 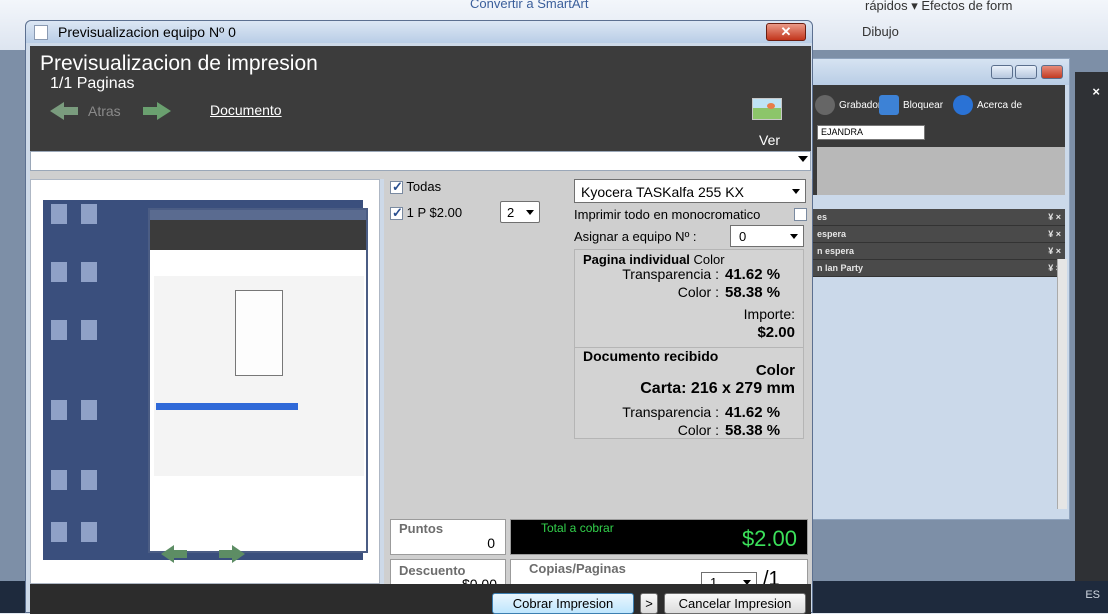 What do you see at coordinates (769, 140) in the screenshot?
I see `view-button: Ver` at bounding box center [769, 140].